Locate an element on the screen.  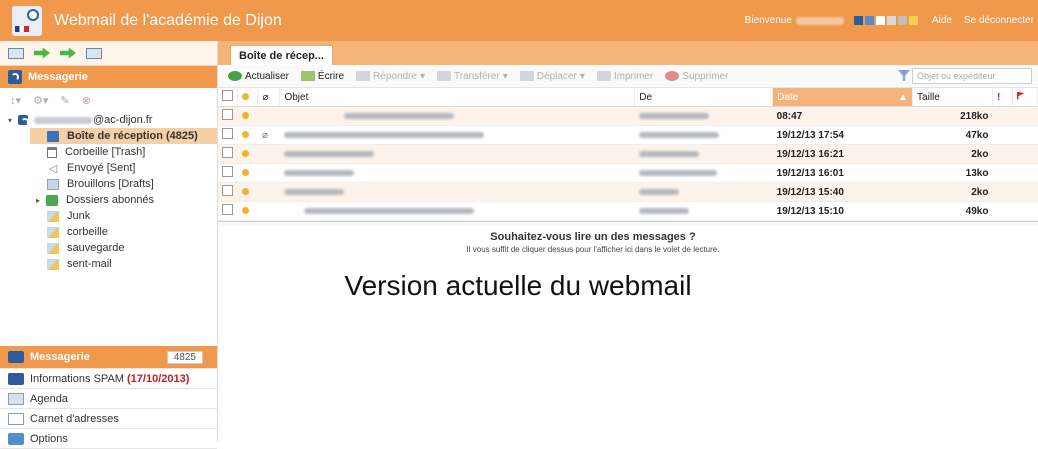
table-row: ⌀ 19/12/13 17:54 47ko is located at coordinates (628, 135).